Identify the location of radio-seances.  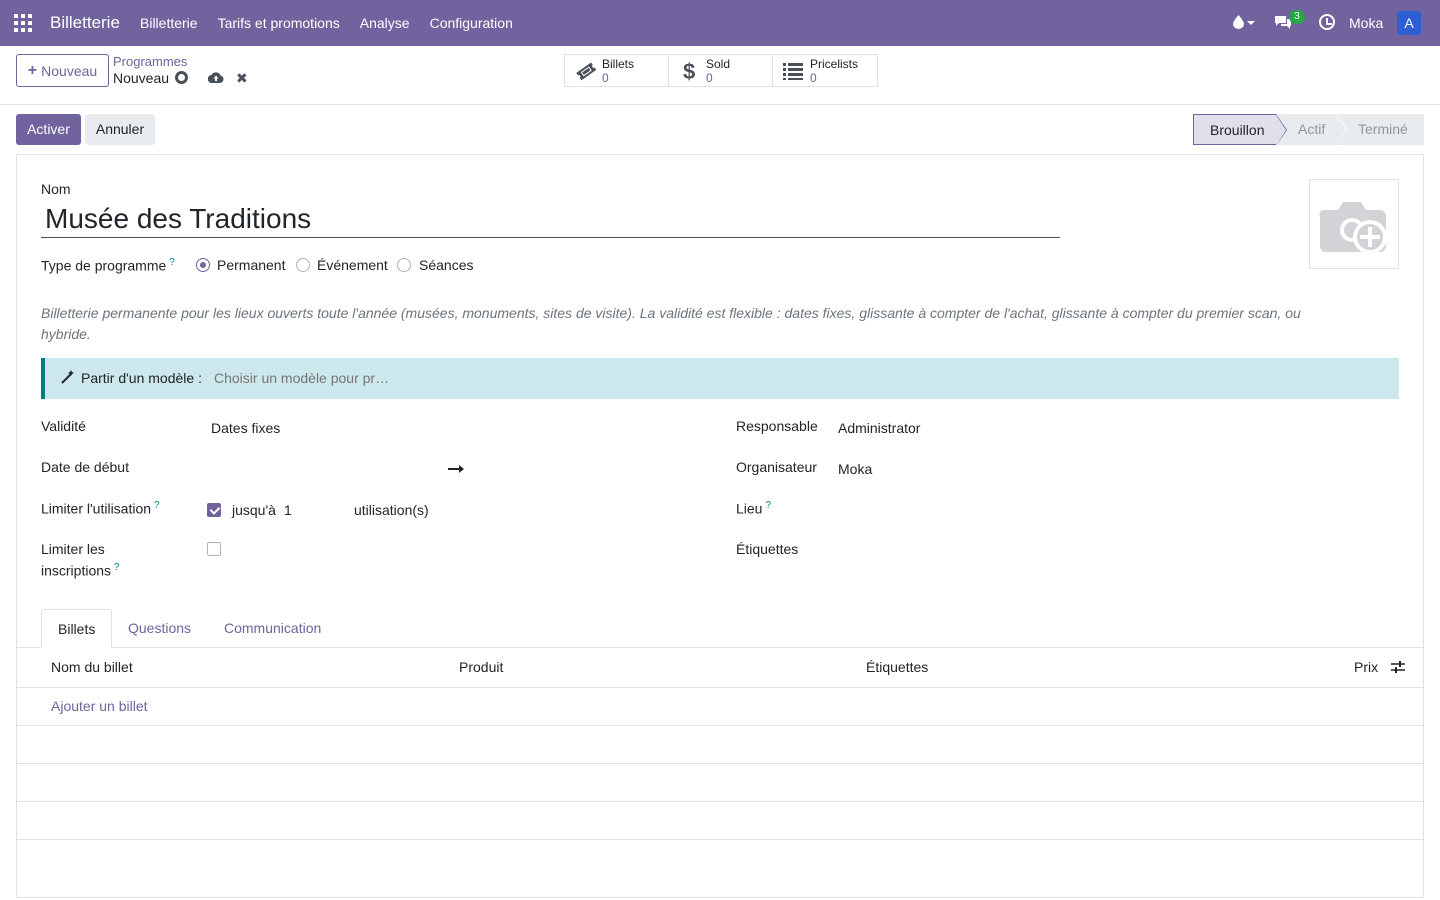
(404, 265).